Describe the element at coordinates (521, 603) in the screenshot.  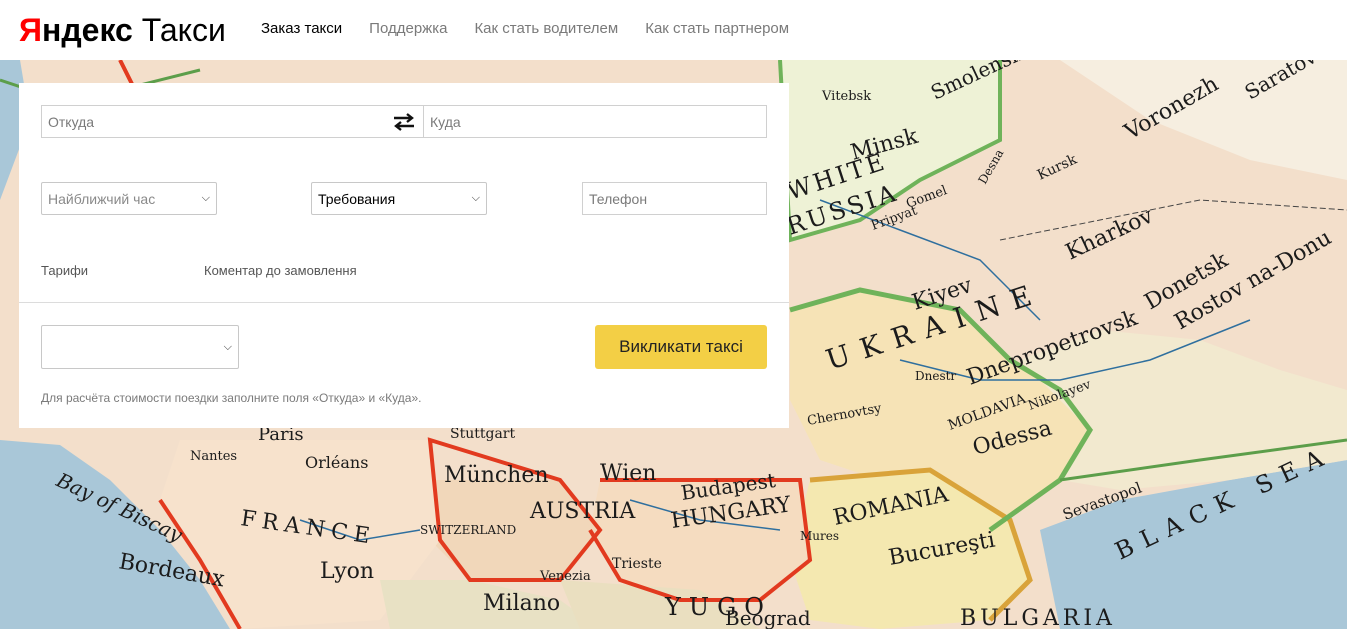
I see `map-label: Milano` at that location.